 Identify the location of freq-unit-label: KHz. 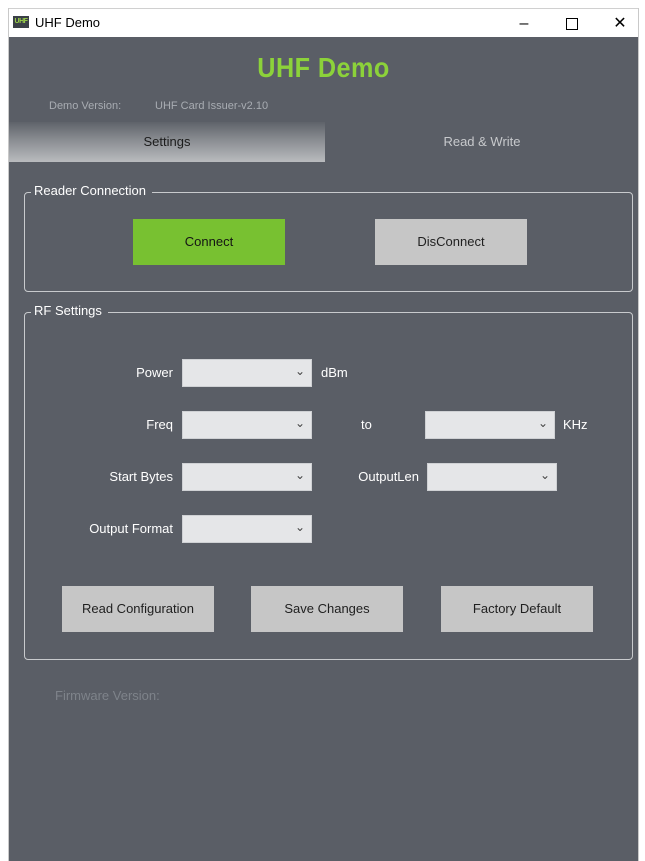
(575, 424).